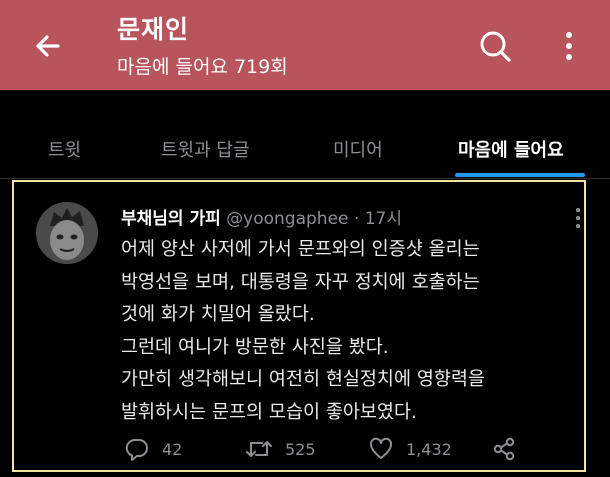  I want to click on profile-tabs: 트윗 트윗과 답글 미디어 마음에 들어요, so click(305, 148).